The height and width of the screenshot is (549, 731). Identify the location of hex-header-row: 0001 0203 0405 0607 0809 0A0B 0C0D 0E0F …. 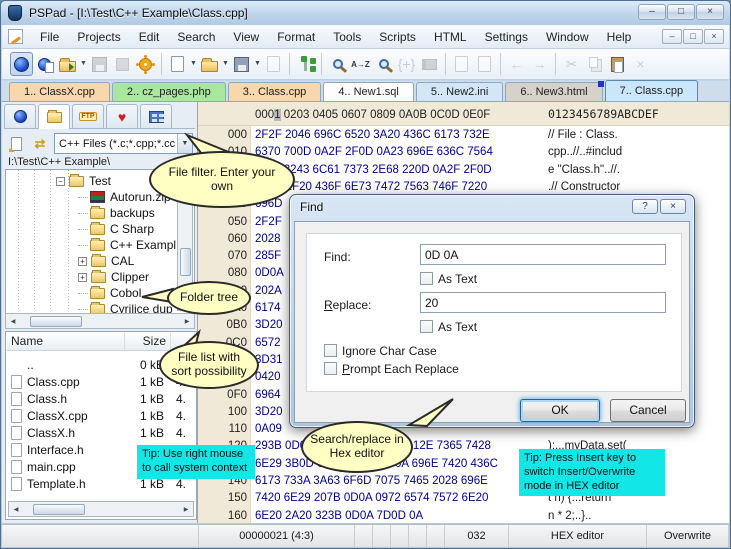
(463, 114).